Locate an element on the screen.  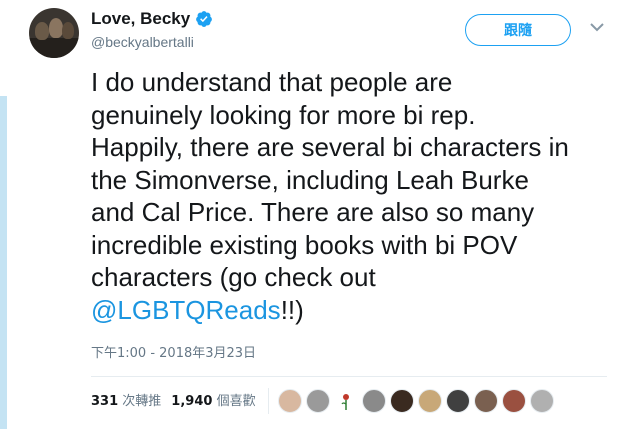
tweet-tail: !!) is located at coordinates (292, 309).